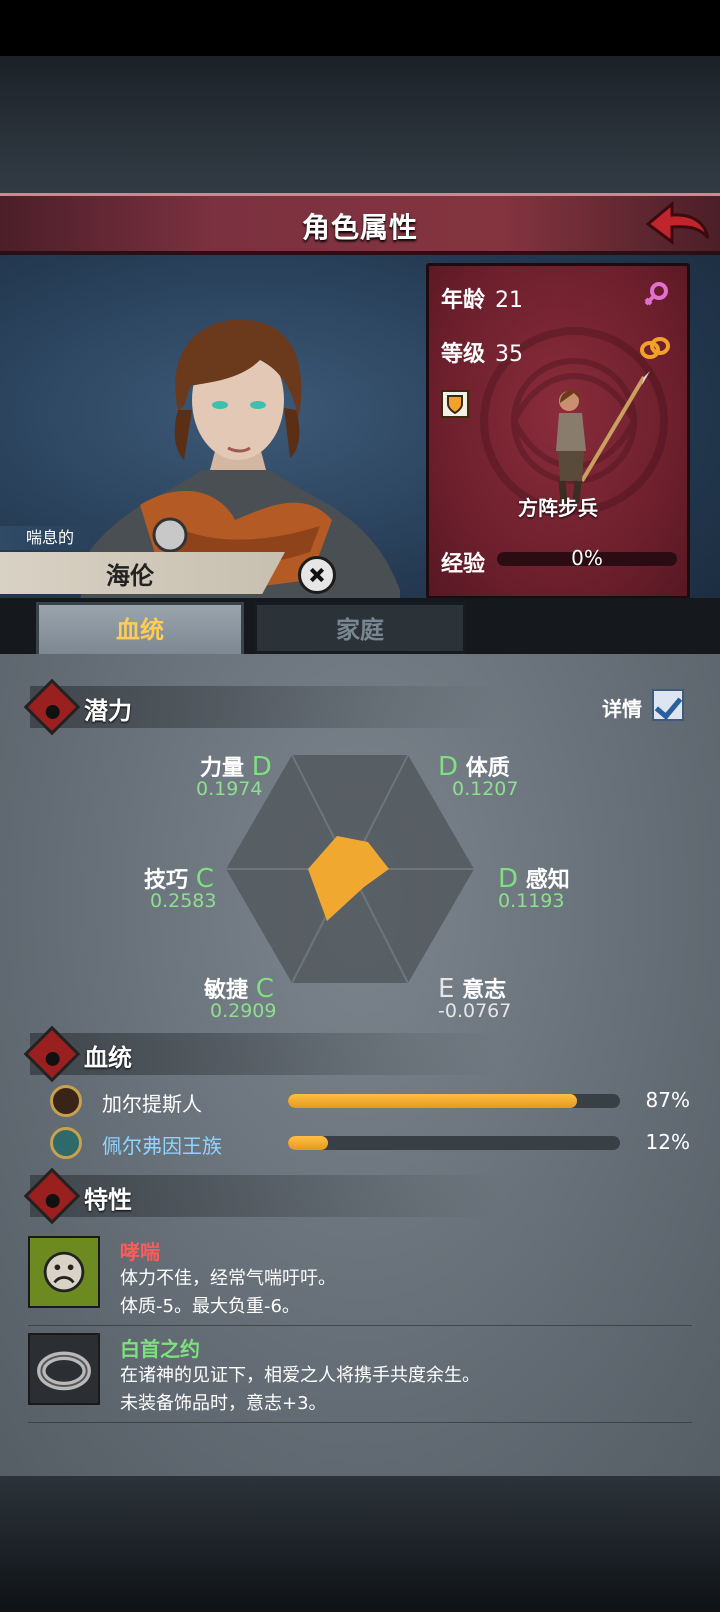 This screenshot has width=720, height=1612. Describe the element at coordinates (228, 1278) in the screenshot. I see `trait-description: 体力不佳，经常气喘吁吁。` at that location.